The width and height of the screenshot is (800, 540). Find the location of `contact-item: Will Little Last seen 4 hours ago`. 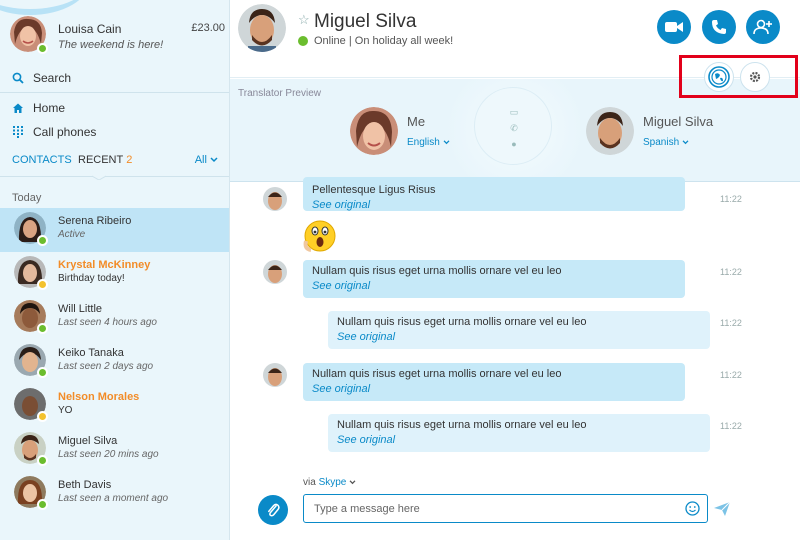

contact-item: Will Little Last seen 4 hours ago is located at coordinates (114, 318).